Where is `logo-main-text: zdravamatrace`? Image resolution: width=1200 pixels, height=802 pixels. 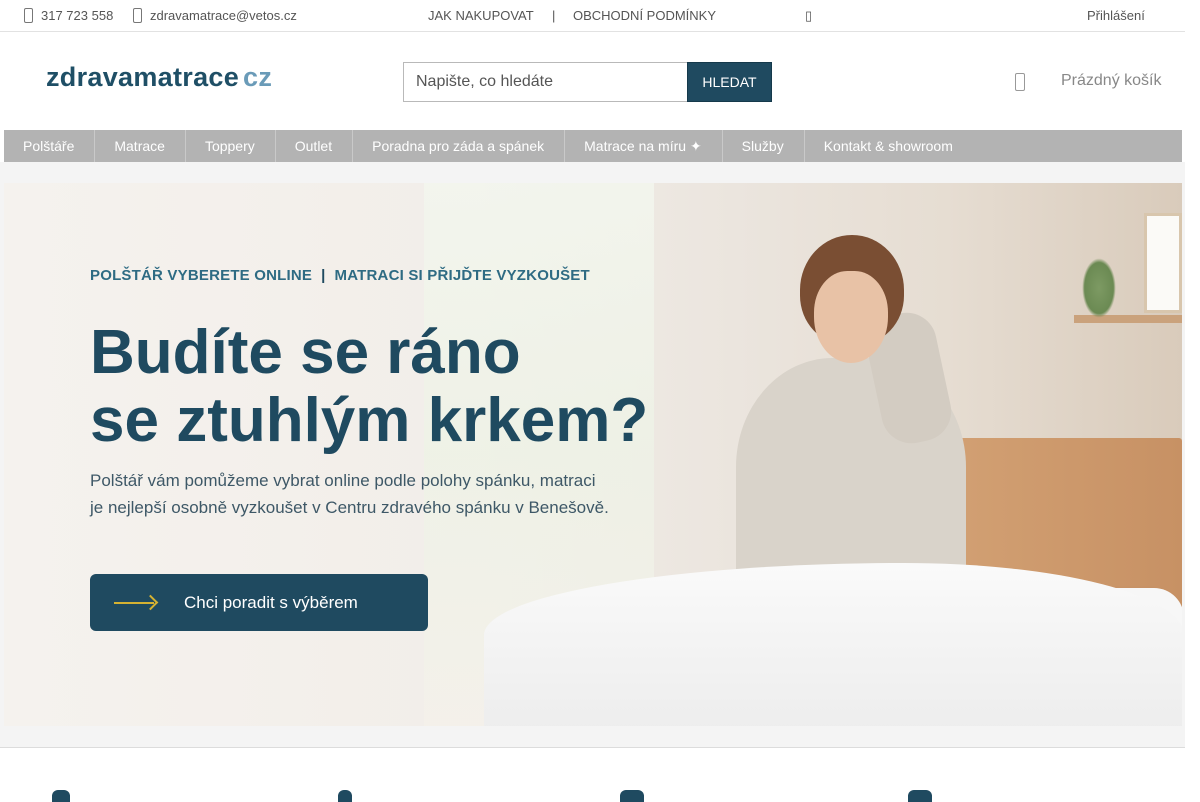
logo-main-text: zdravamatrace is located at coordinates (143, 77).